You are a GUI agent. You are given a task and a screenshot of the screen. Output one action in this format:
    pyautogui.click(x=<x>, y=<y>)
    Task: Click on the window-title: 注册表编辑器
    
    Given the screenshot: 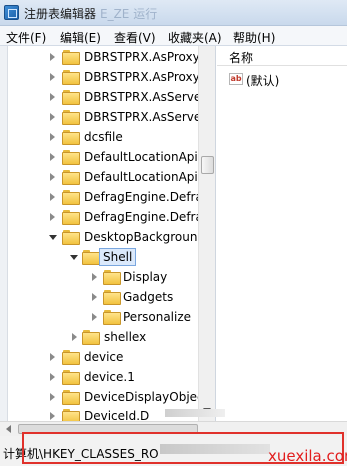 What is the action you would take?
    pyautogui.click(x=60, y=14)
    